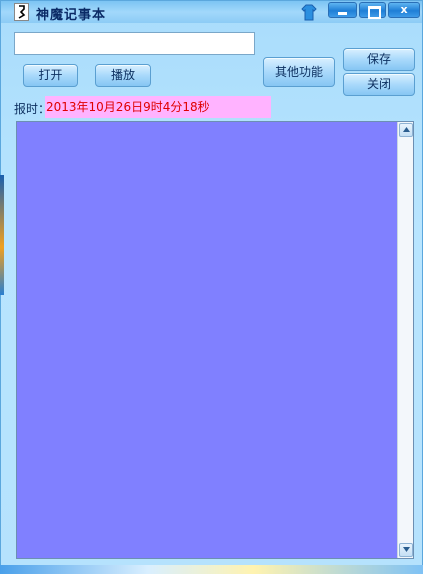  What do you see at coordinates (405, 340) in the screenshot?
I see `vertical-scrollbar` at bounding box center [405, 340].